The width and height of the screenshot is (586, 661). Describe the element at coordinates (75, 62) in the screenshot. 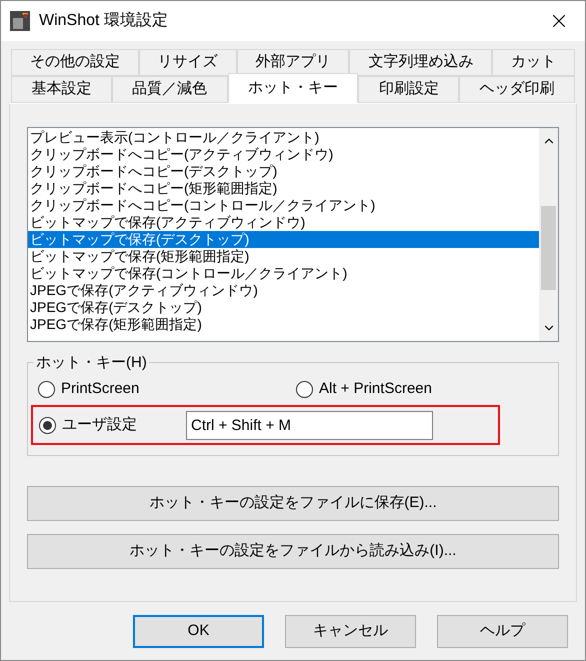

I see `tab: その他の設定` at that location.